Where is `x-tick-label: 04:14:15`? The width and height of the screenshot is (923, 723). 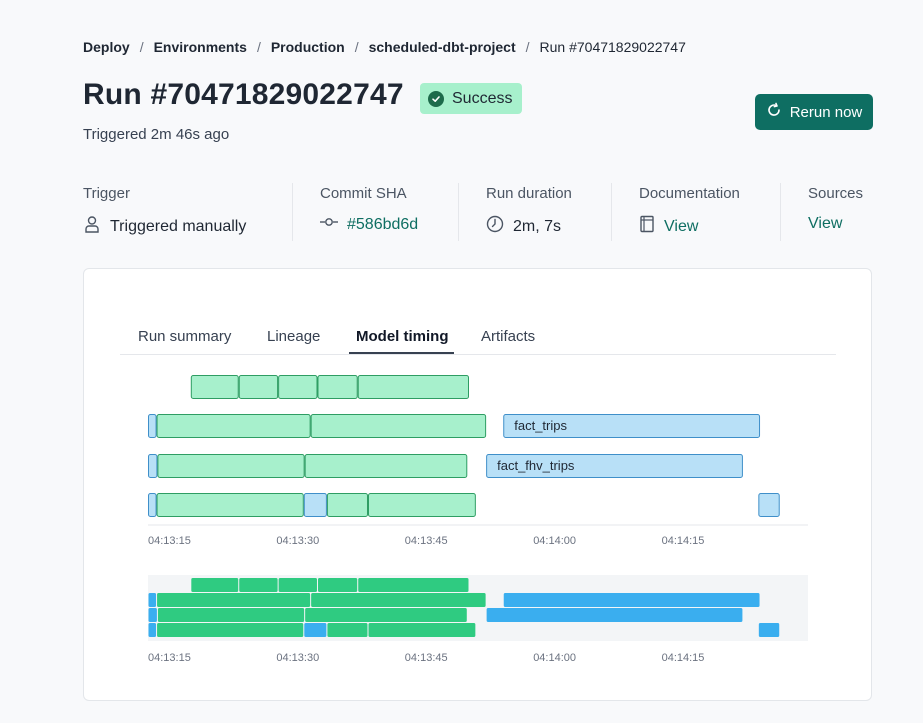 x-tick-label: 04:14:15 is located at coordinates (683, 541).